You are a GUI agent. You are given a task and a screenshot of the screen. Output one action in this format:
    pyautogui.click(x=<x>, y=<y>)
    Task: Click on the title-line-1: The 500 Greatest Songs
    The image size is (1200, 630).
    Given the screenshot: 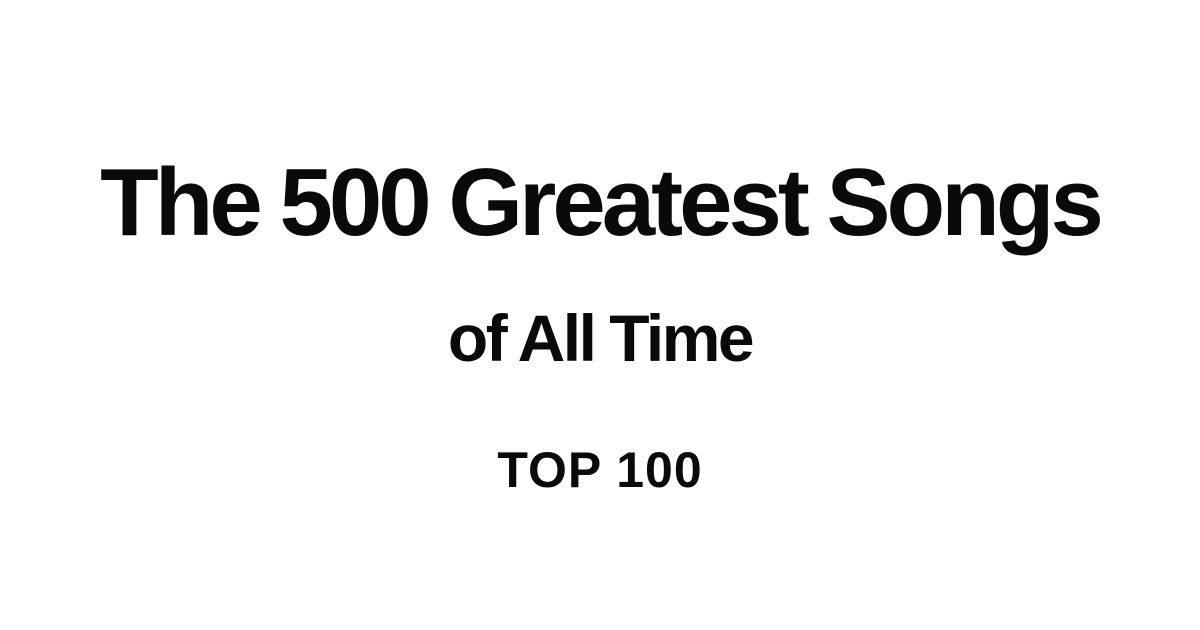 What is the action you would take?
    pyautogui.click(x=602, y=202)
    